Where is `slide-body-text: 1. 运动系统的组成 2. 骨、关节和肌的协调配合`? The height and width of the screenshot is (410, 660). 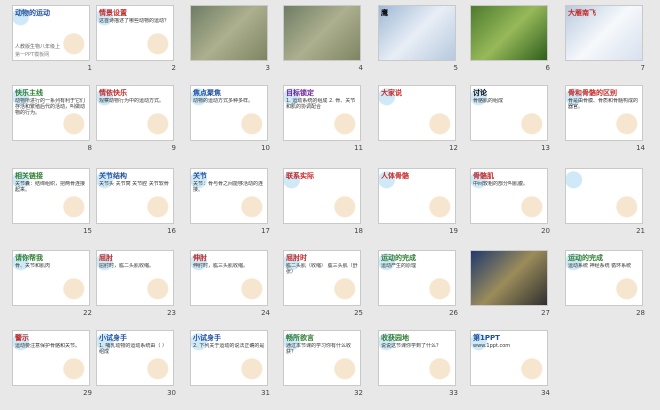
slide-body-text: 1. 运动系统的组成 2. 骨、关节和肌的协调配合 is located at coordinates (321, 104).